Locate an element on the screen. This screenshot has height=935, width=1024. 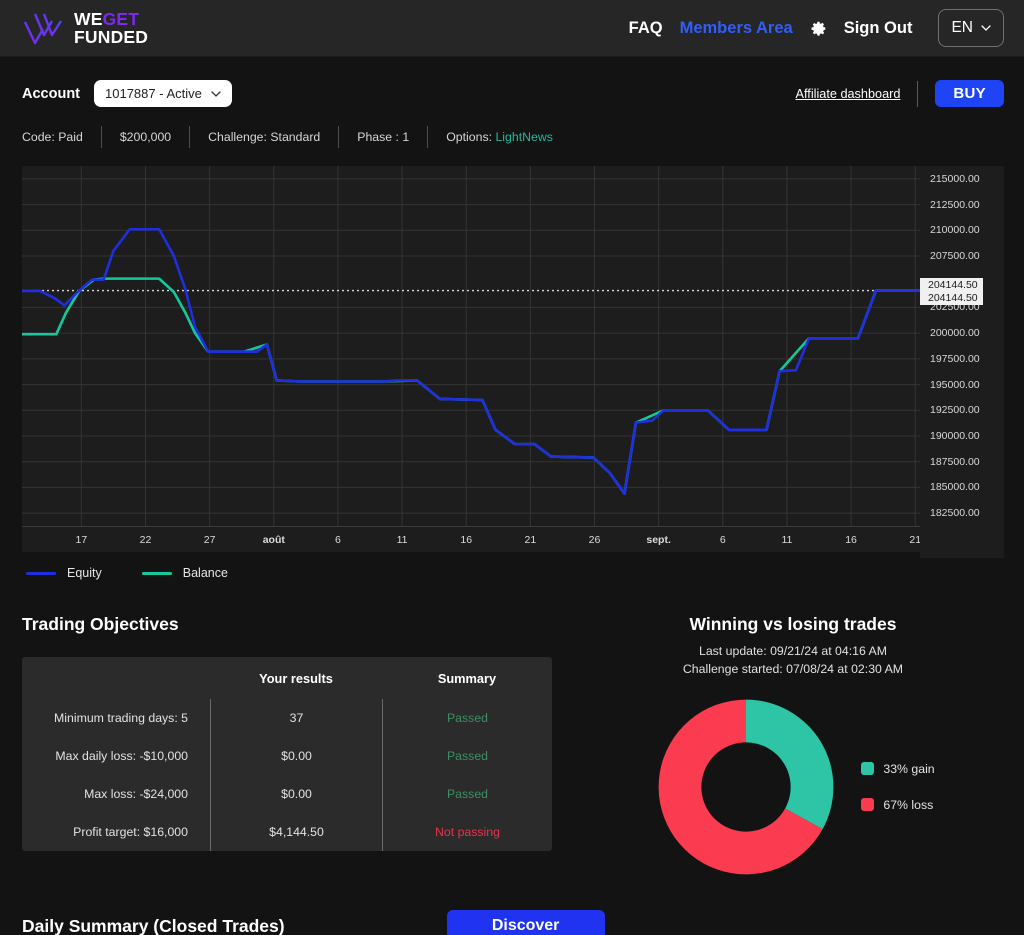
language-selector: EN is located at coordinates (971, 28).